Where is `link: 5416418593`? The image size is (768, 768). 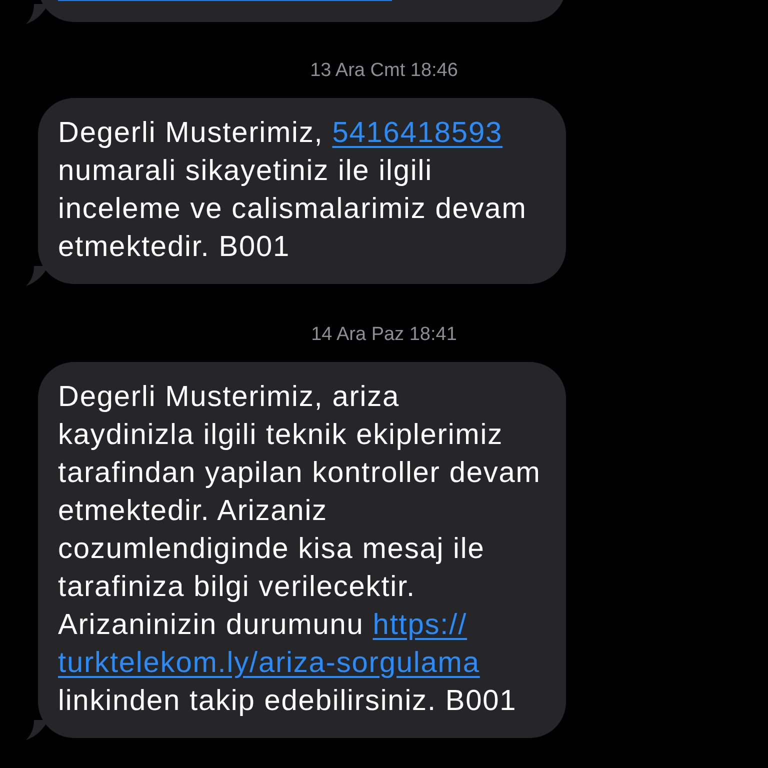
link: 5416418593 is located at coordinates (417, 133).